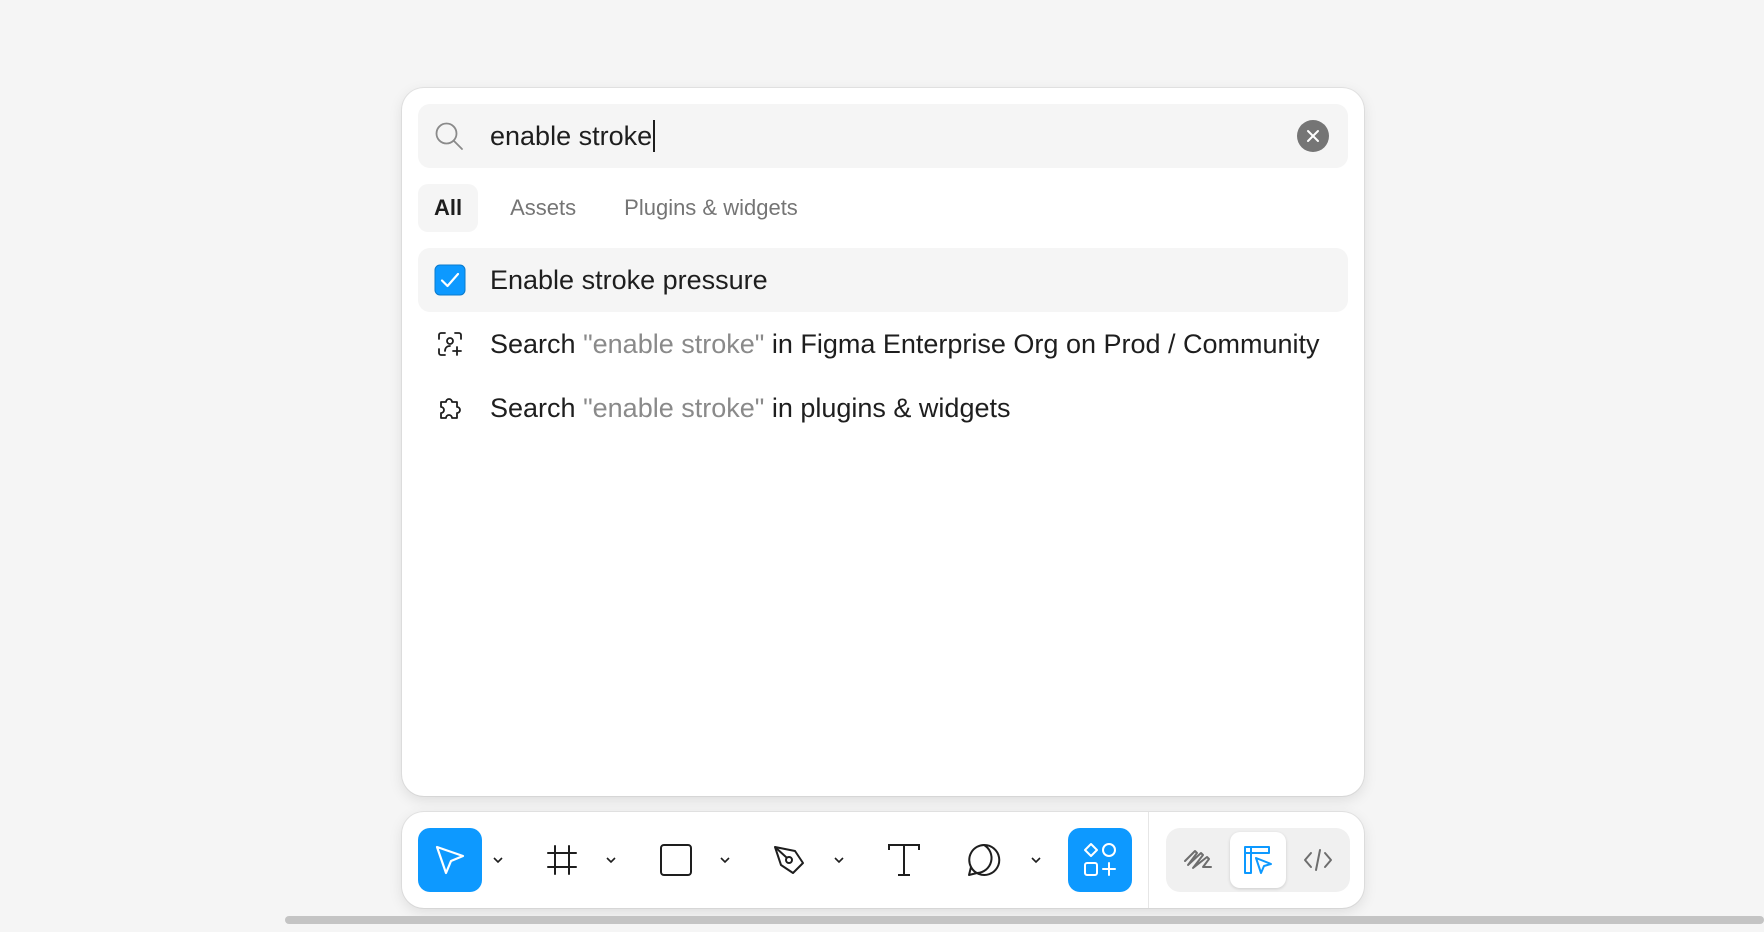 Image resolution: width=1764 pixels, height=932 pixels. I want to click on tab-assets: Assets, so click(543, 208).